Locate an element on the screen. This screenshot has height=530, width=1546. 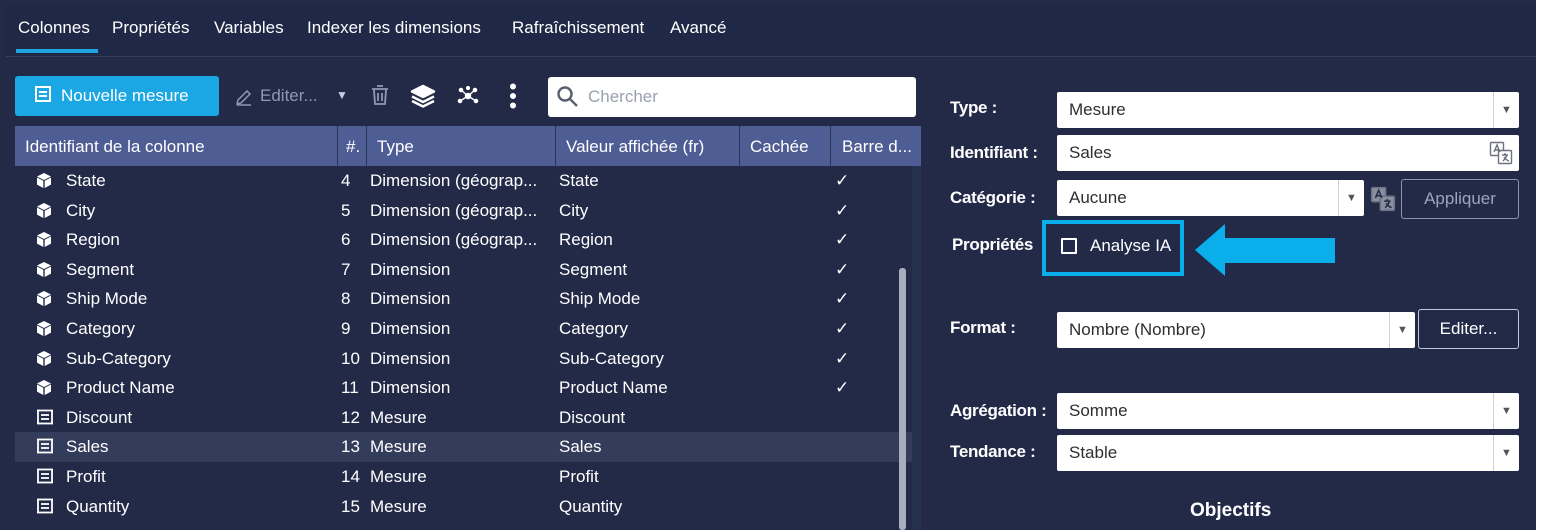
table-row: Discount 12 Mesure Discount is located at coordinates (463, 418).